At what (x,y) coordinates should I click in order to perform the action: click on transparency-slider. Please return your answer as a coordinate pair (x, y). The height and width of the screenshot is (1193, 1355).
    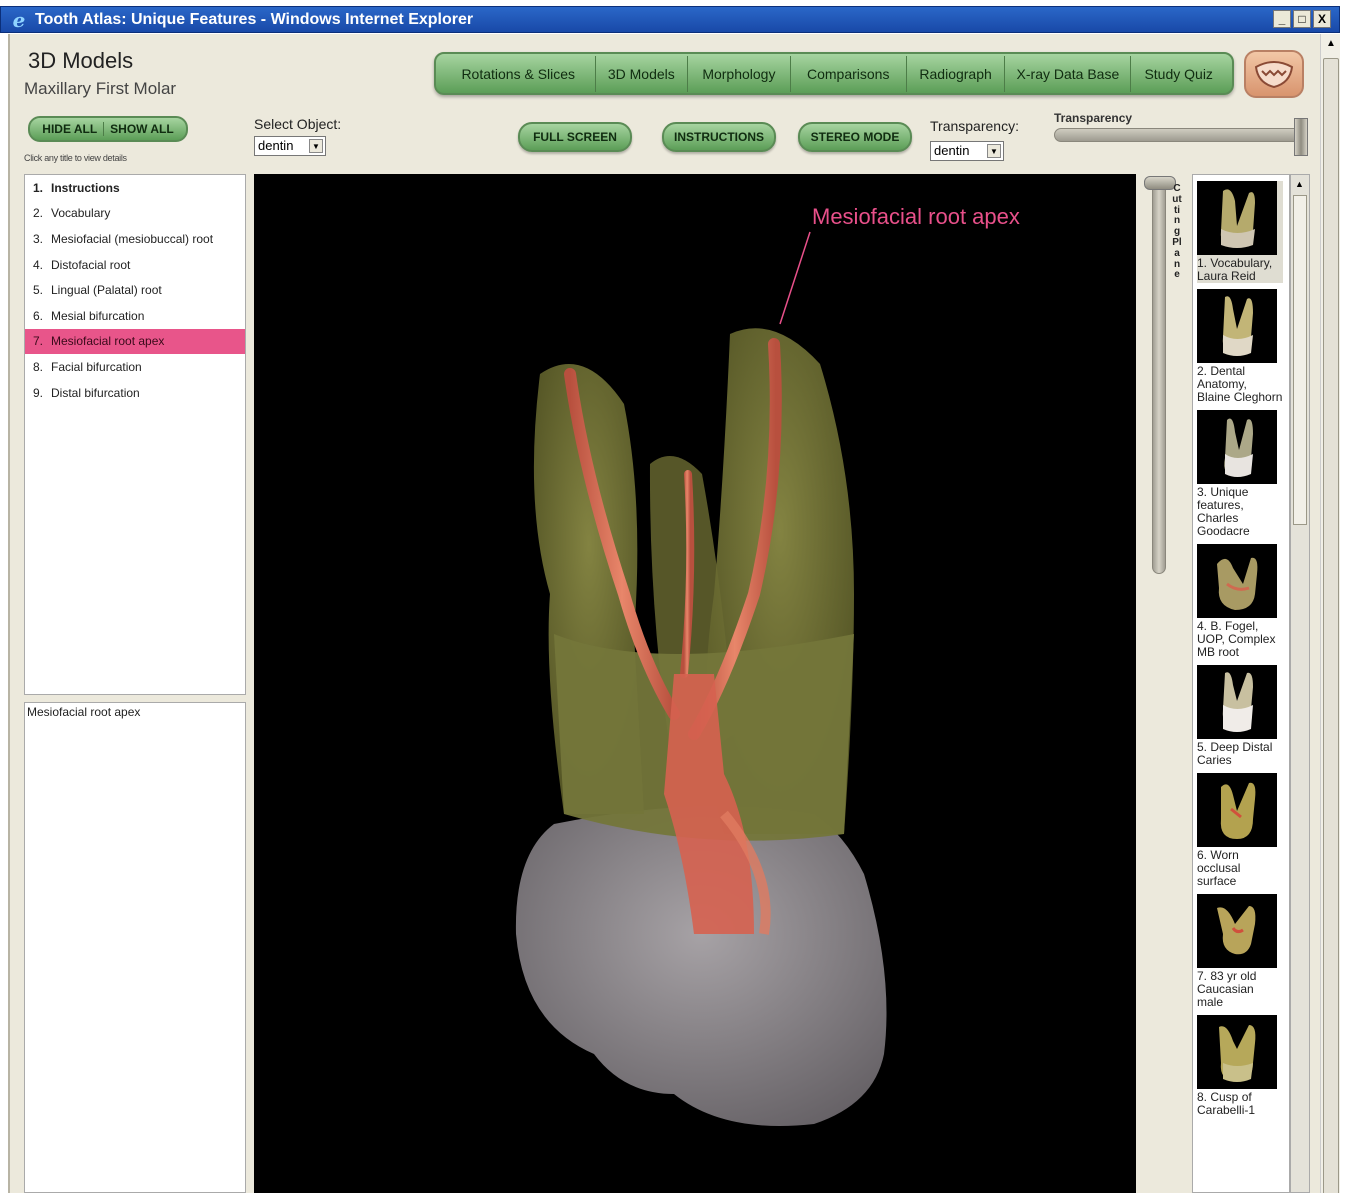
    Looking at the image, I should click on (1179, 135).